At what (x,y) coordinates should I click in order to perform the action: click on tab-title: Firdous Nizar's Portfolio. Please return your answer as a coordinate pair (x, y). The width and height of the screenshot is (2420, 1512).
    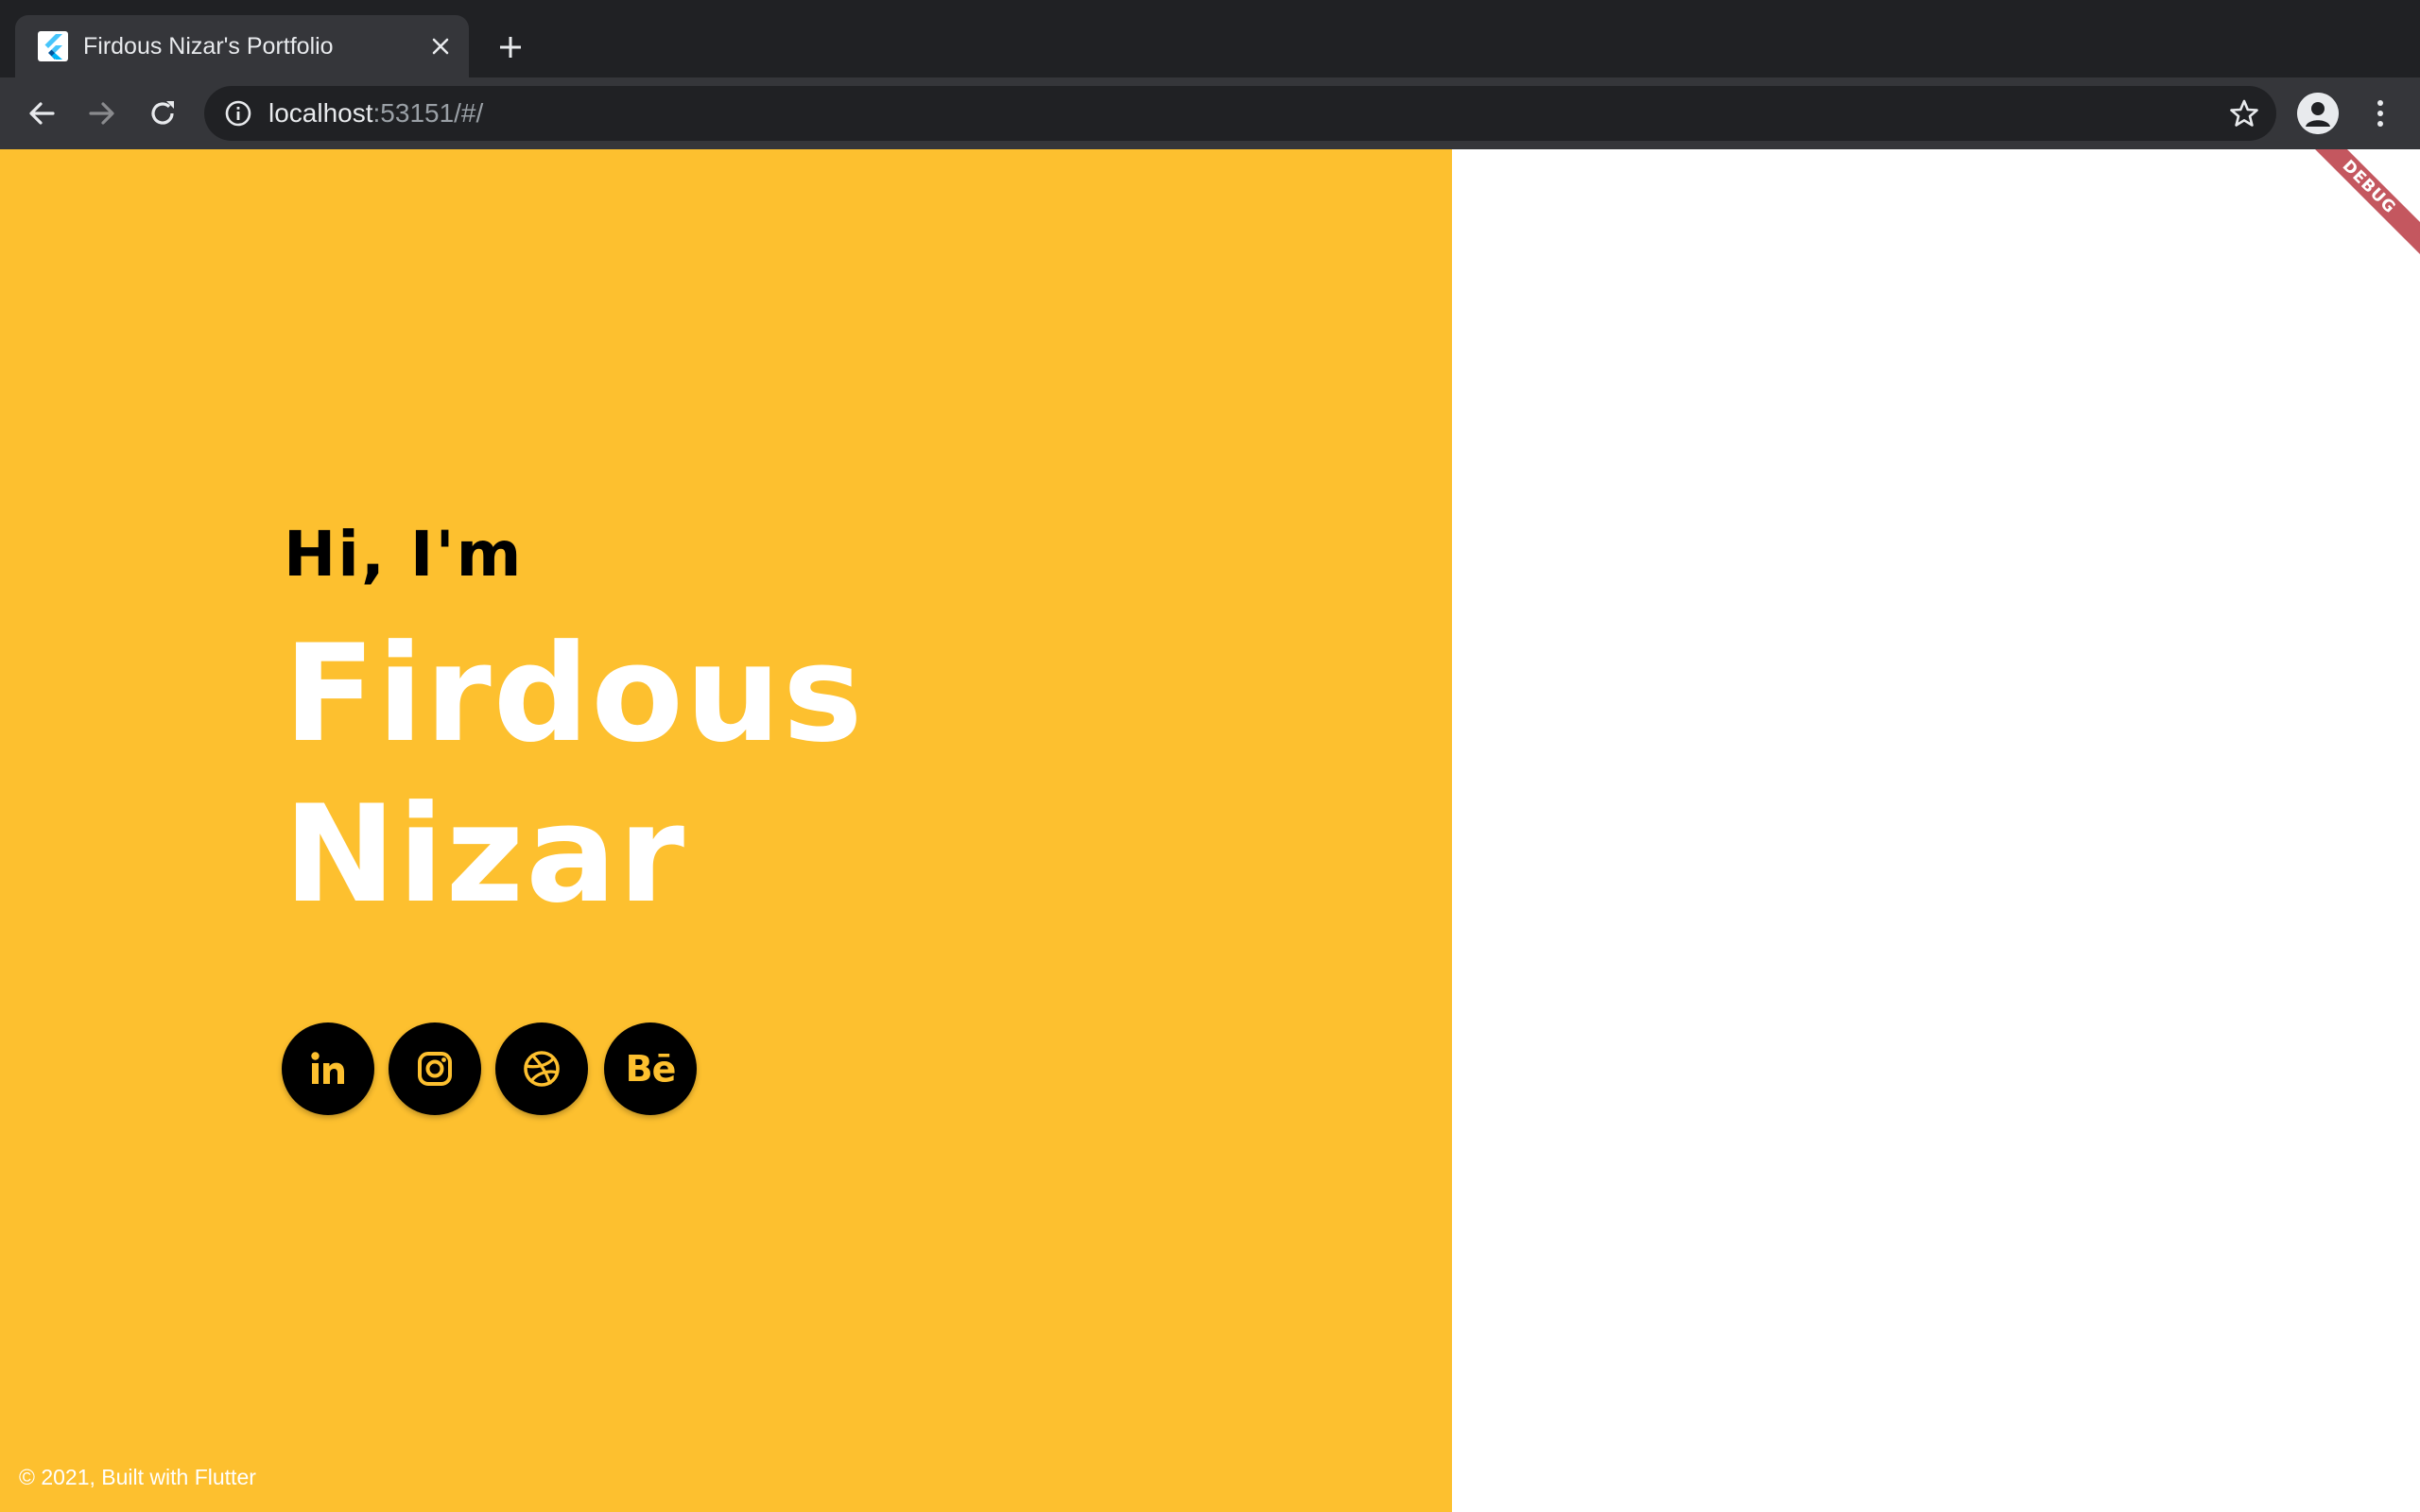
    Looking at the image, I should click on (209, 46).